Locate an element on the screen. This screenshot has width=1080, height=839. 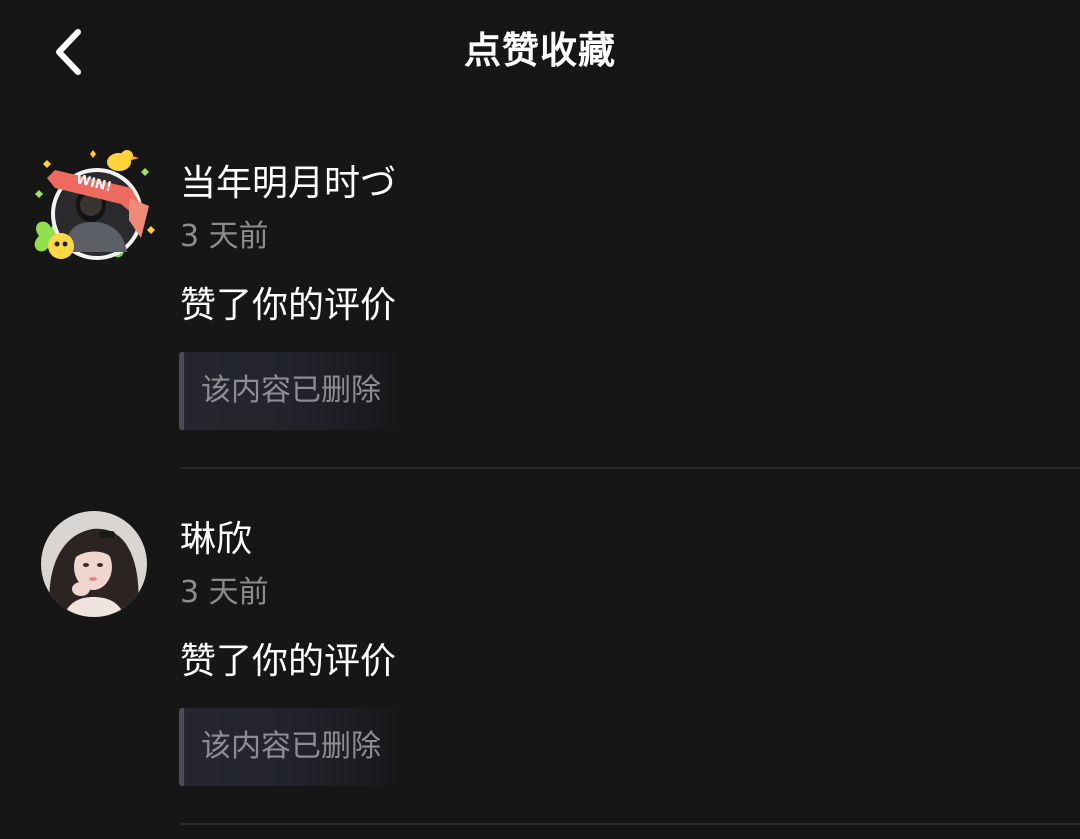
avatar is located at coordinates (94, 564).